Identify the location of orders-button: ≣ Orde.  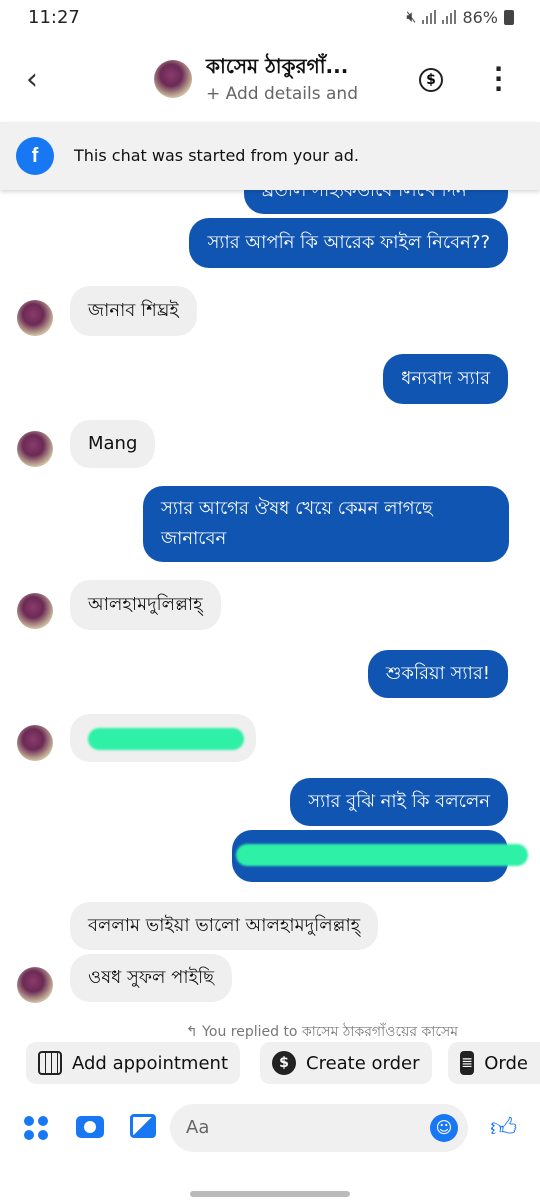
(494, 1063).